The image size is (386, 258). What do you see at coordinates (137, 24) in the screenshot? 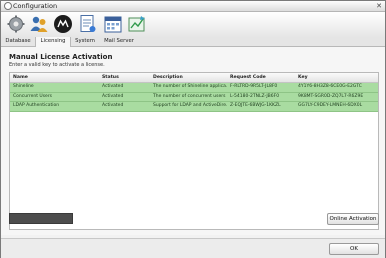
I see `chart-icon` at bounding box center [137, 24].